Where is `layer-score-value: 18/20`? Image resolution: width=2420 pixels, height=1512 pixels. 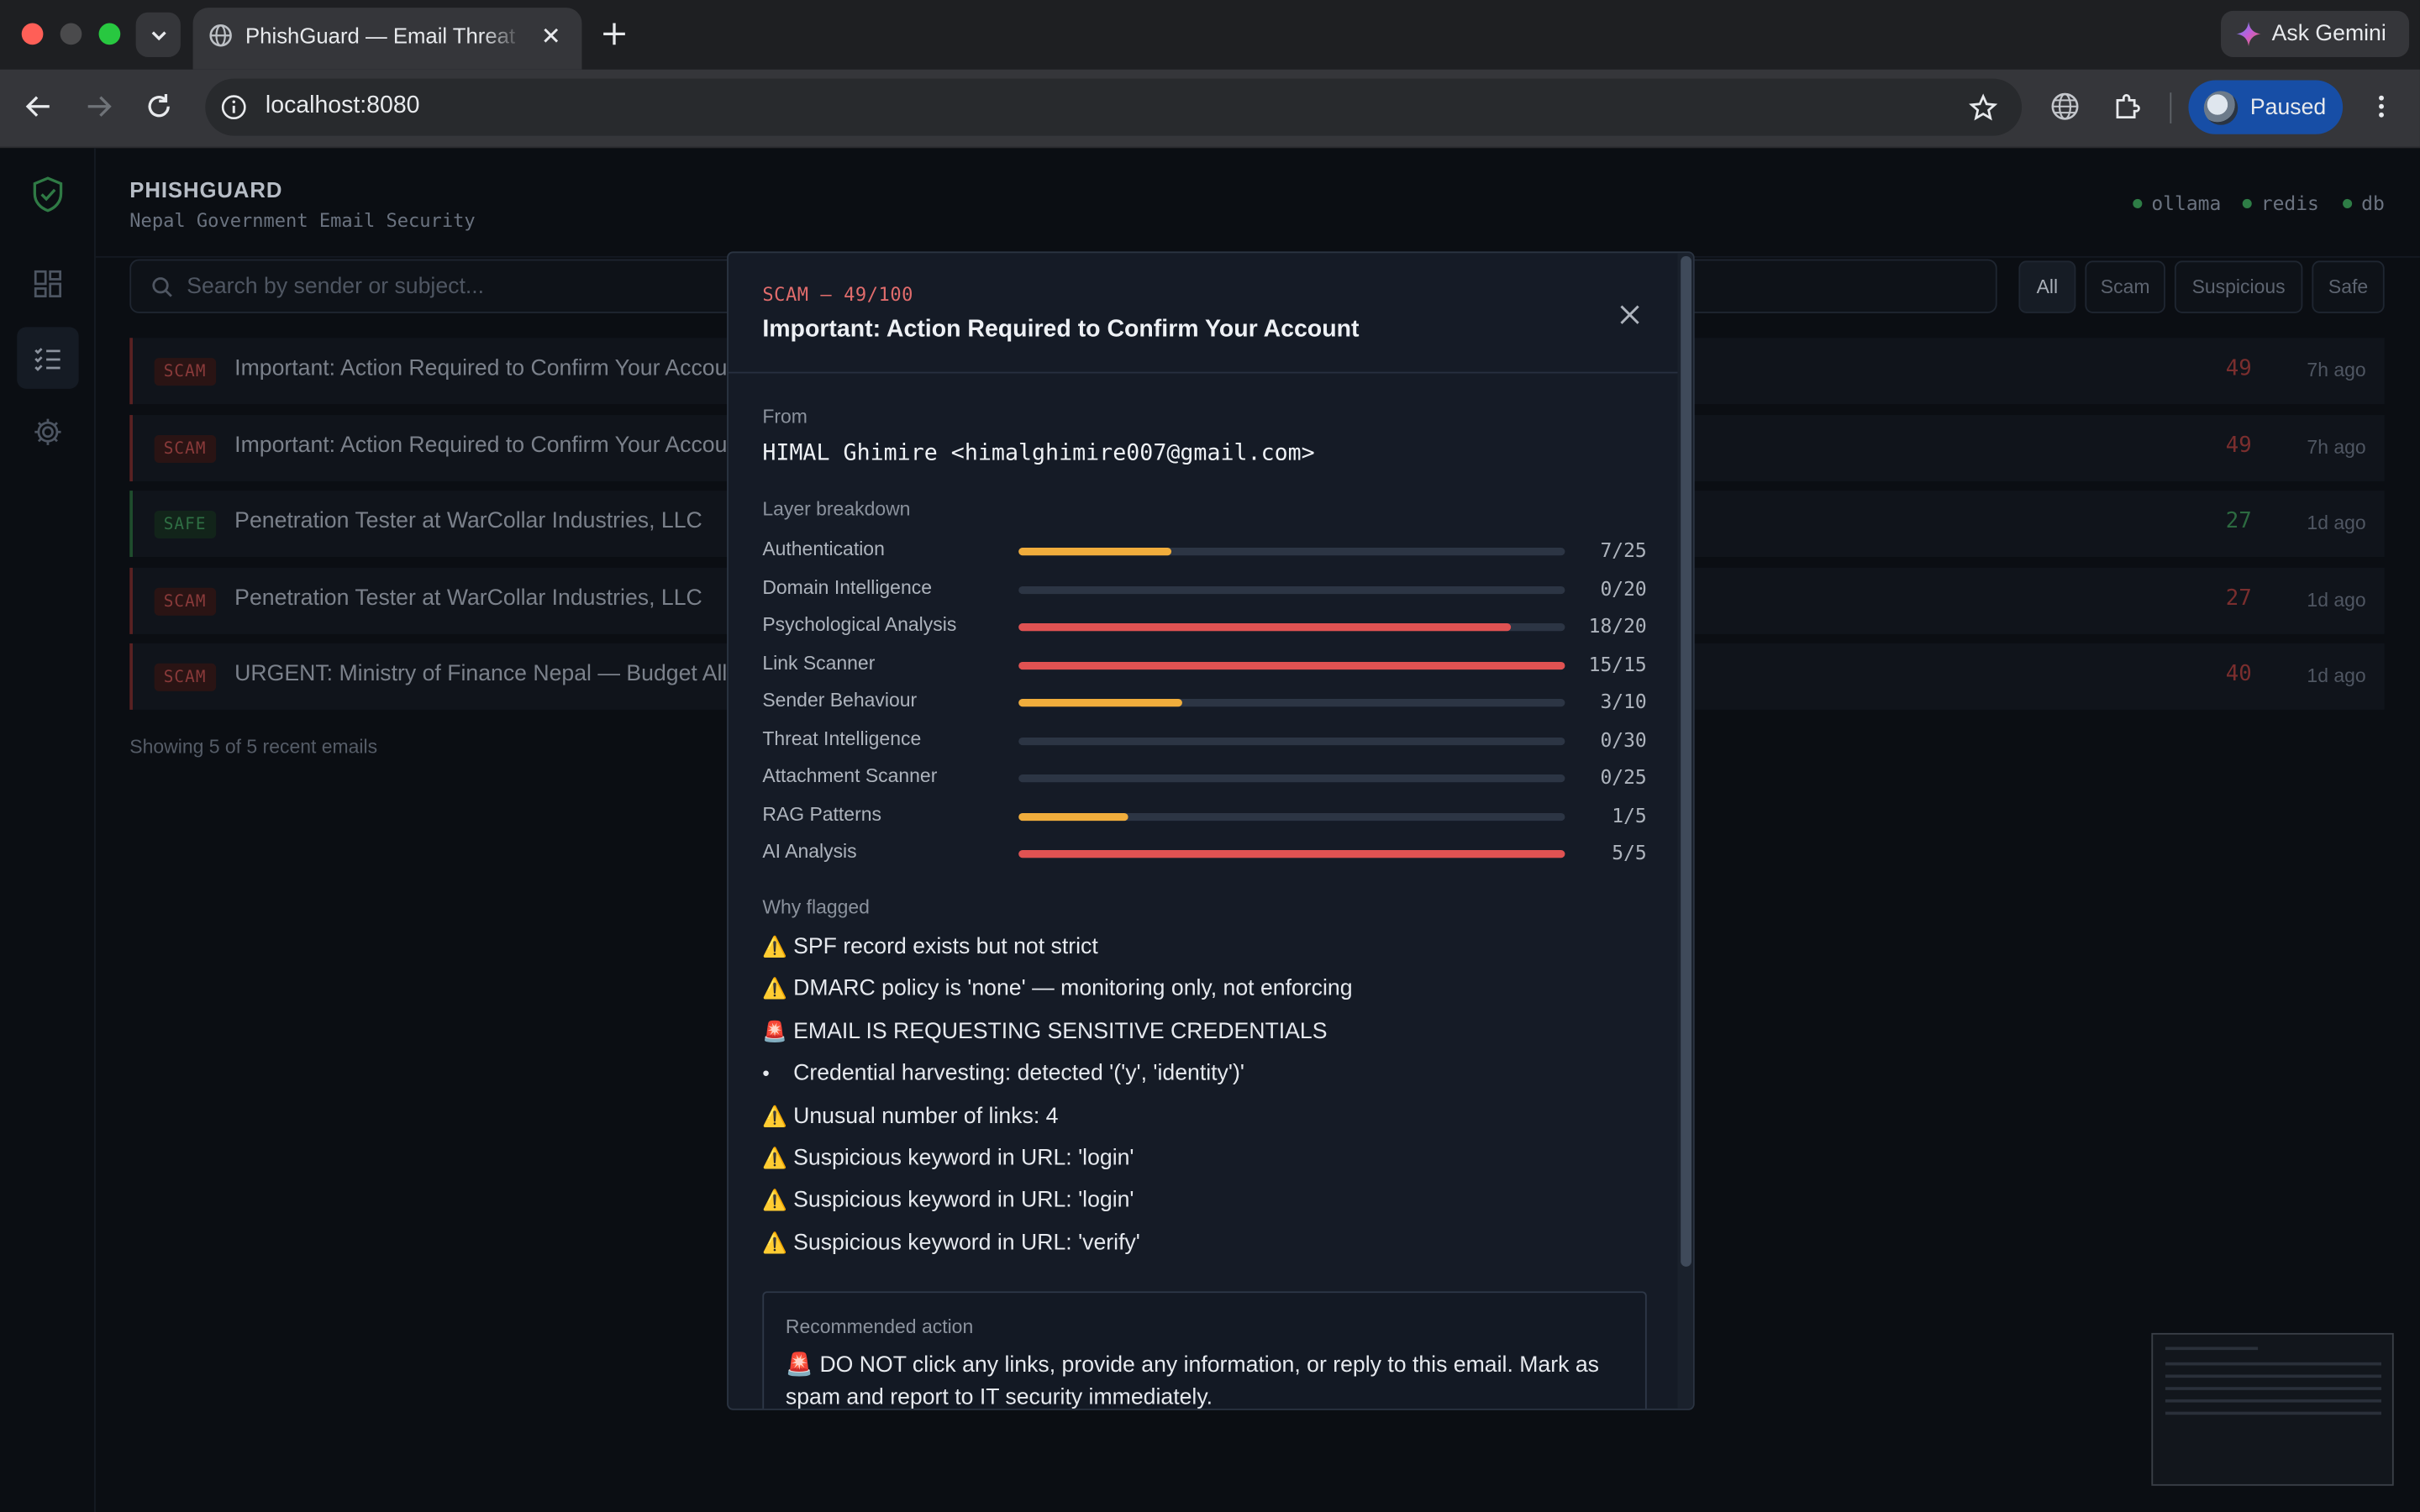 layer-score-value: 18/20 is located at coordinates (1618, 626).